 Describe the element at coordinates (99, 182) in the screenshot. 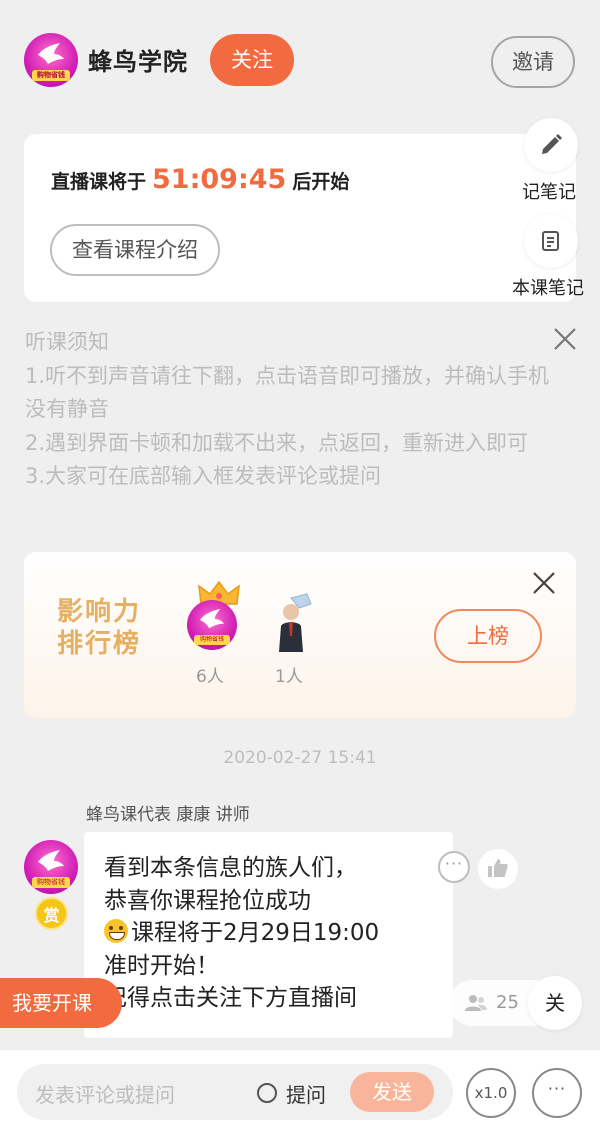

I see `countdown-prefix: 直播课将于` at that location.